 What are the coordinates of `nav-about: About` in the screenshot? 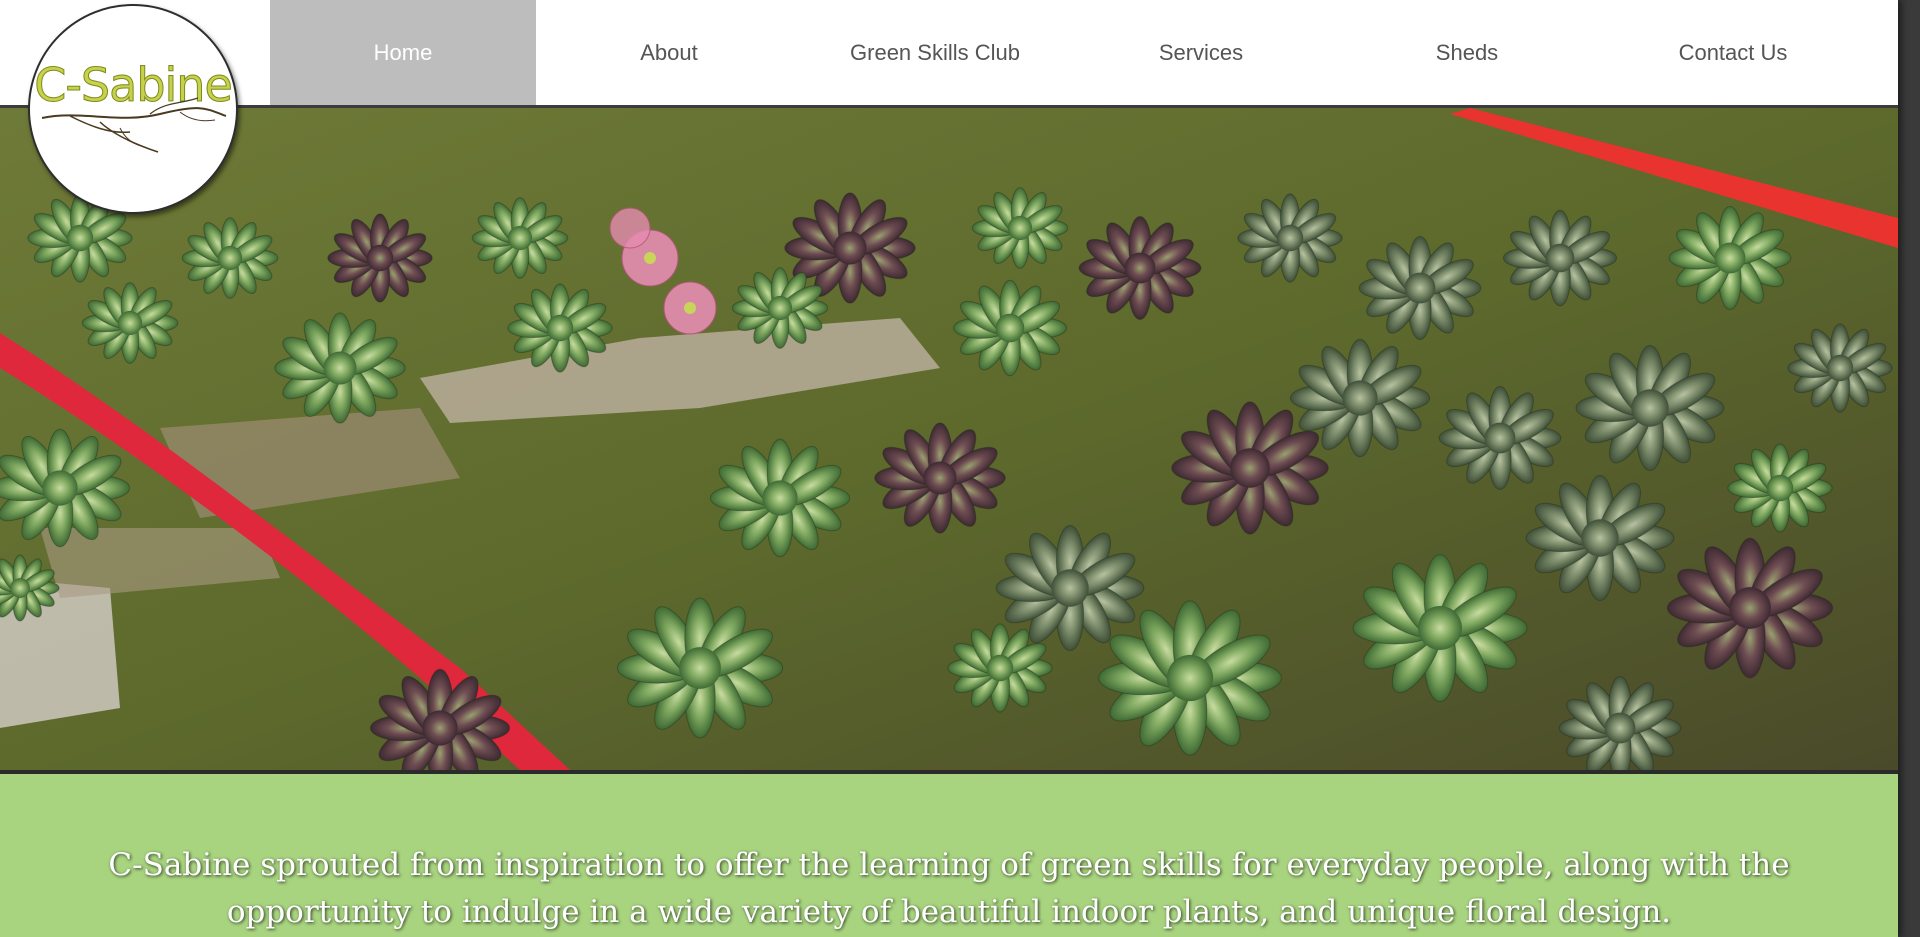 It's located at (669, 52).